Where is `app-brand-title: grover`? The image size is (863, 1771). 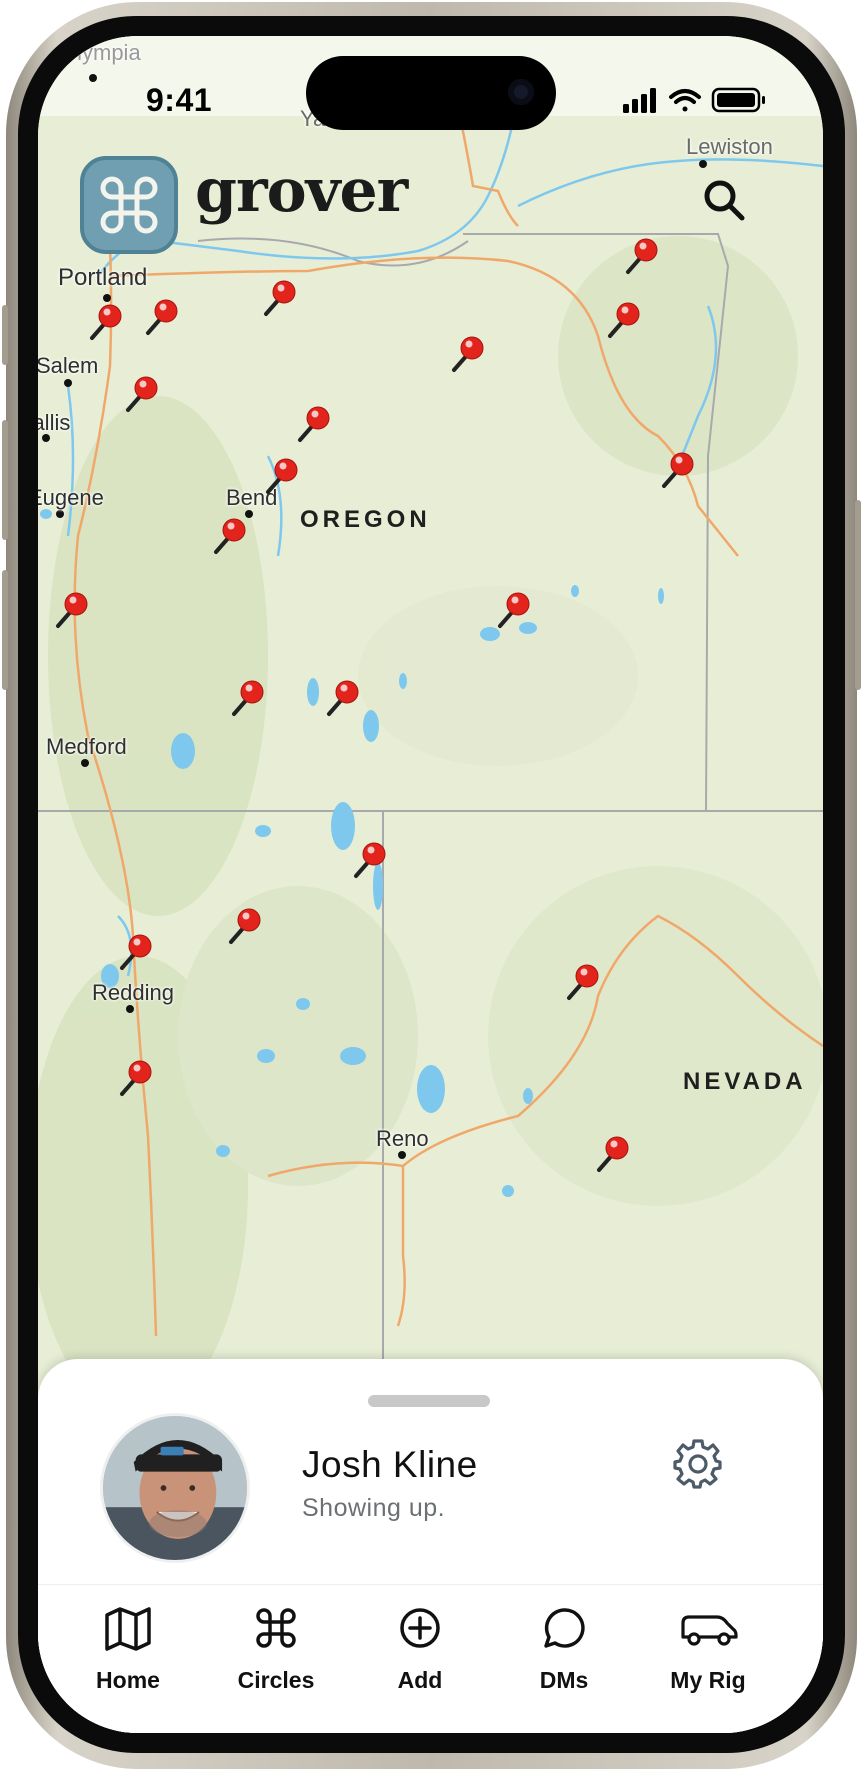 app-brand-title: grover is located at coordinates (301, 191).